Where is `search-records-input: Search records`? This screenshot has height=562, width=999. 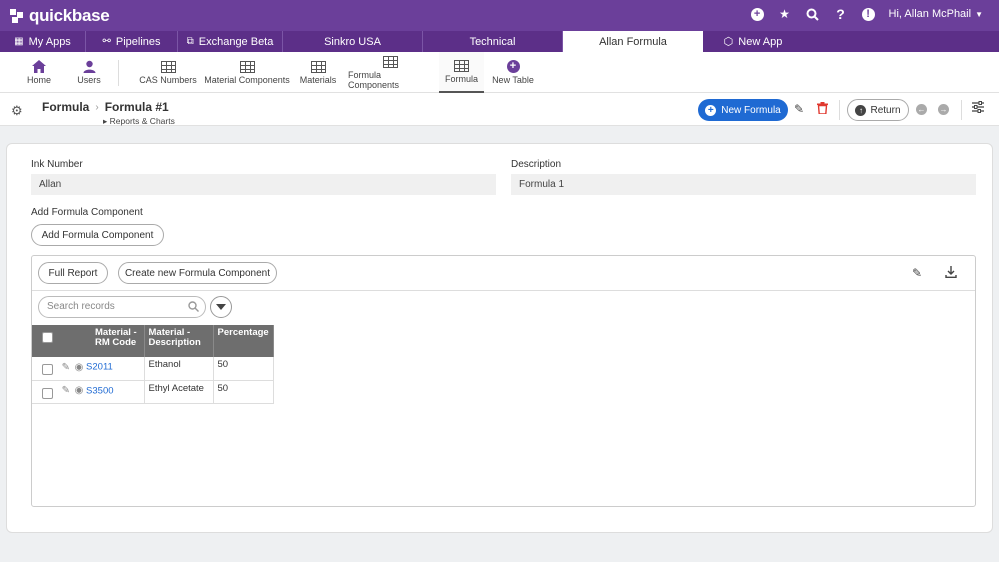
search-records-input: Search records is located at coordinates (122, 307).